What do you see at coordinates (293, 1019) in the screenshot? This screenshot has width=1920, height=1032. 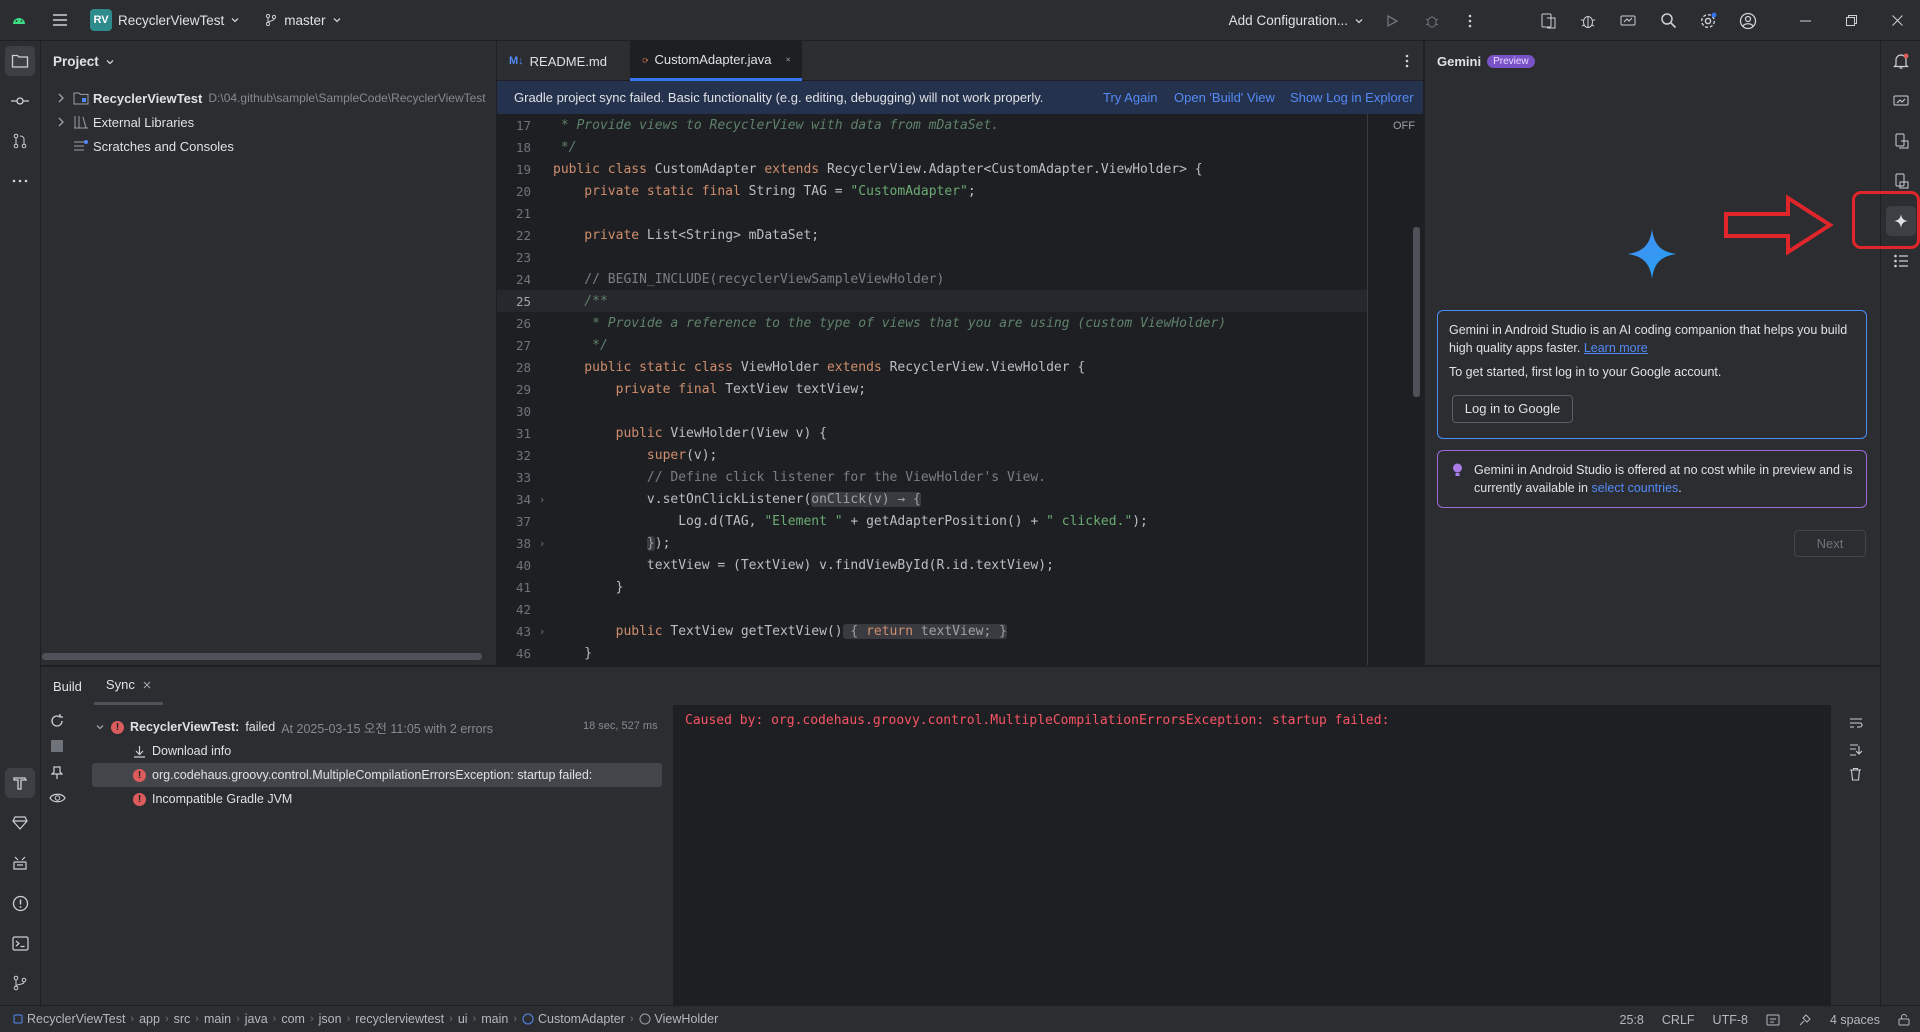 I see `breadcrumb-item: com` at bounding box center [293, 1019].